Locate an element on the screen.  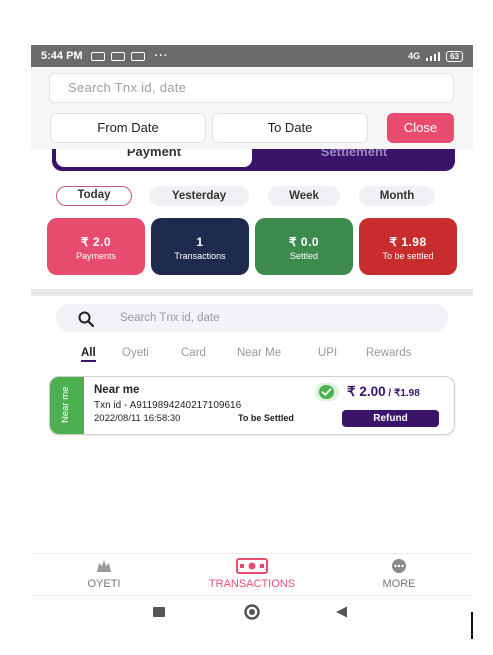
filter-tab-near-me: Near Me is located at coordinates (259, 353).